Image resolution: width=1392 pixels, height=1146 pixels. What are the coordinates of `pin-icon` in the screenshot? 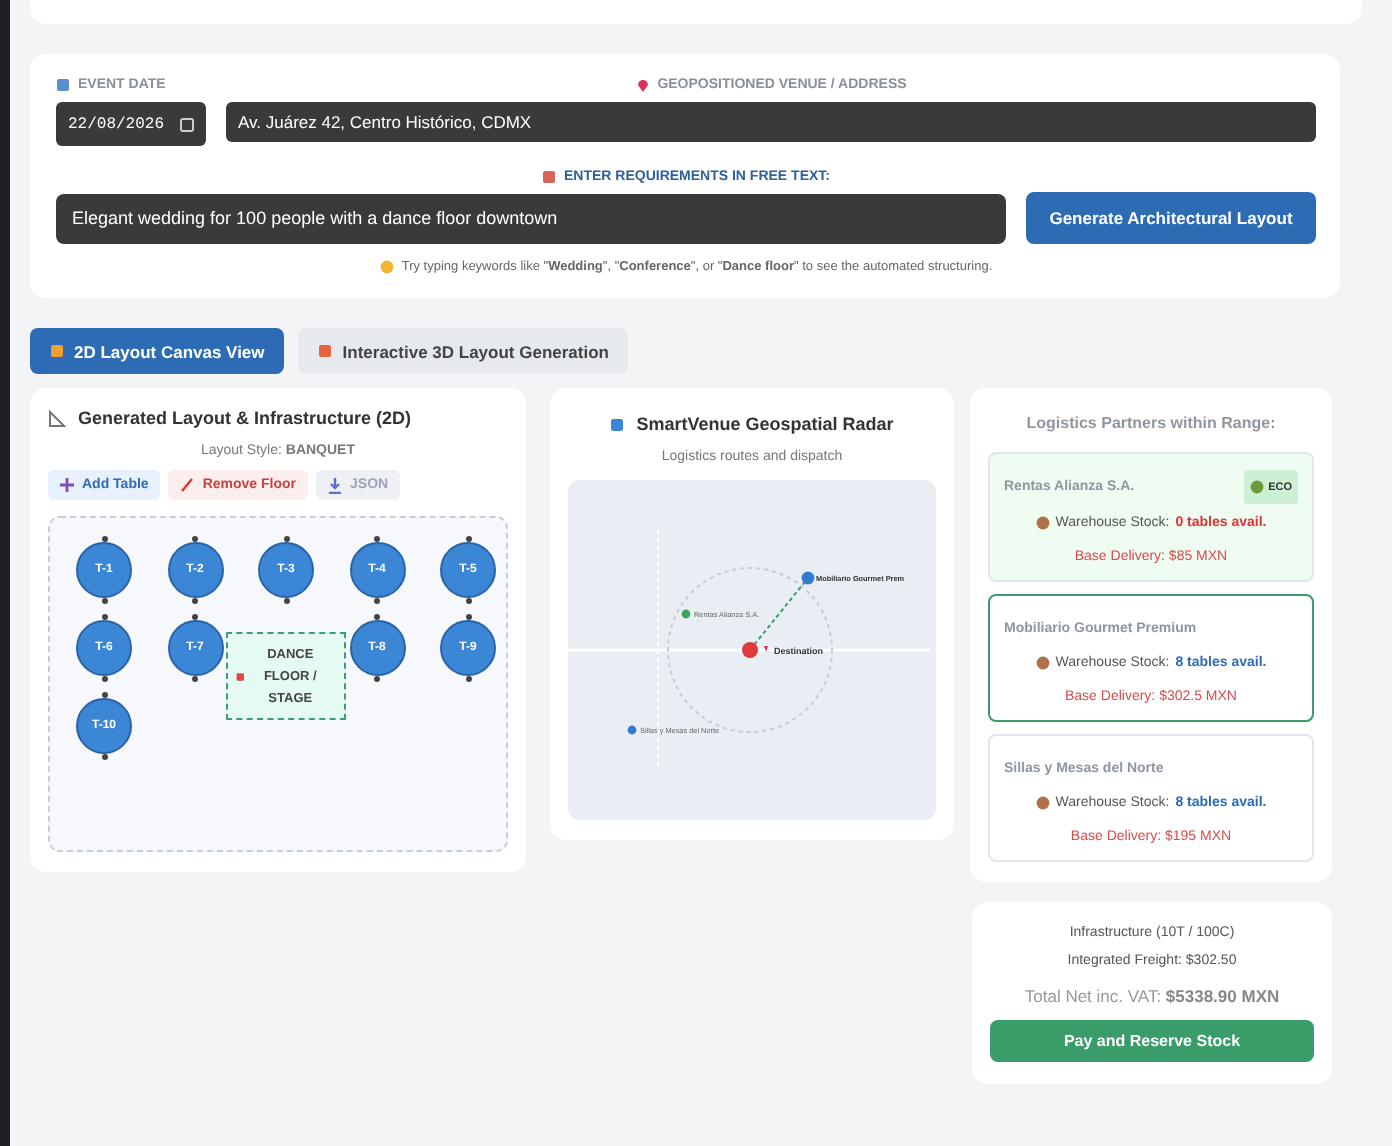 It's located at (642, 85).